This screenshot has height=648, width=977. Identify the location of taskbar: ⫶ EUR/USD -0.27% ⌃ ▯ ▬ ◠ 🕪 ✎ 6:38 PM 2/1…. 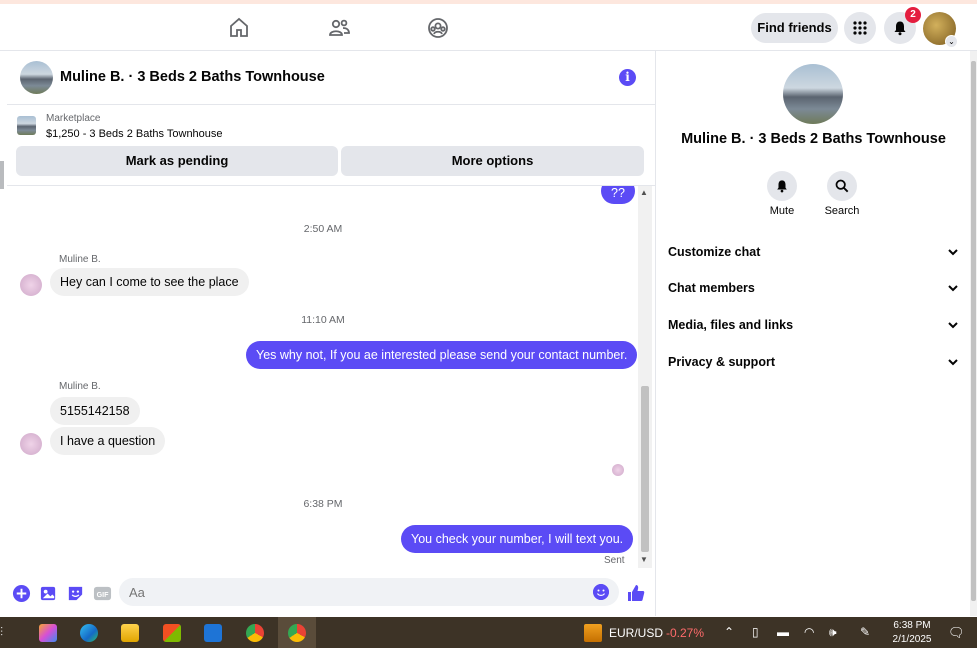
(488, 632).